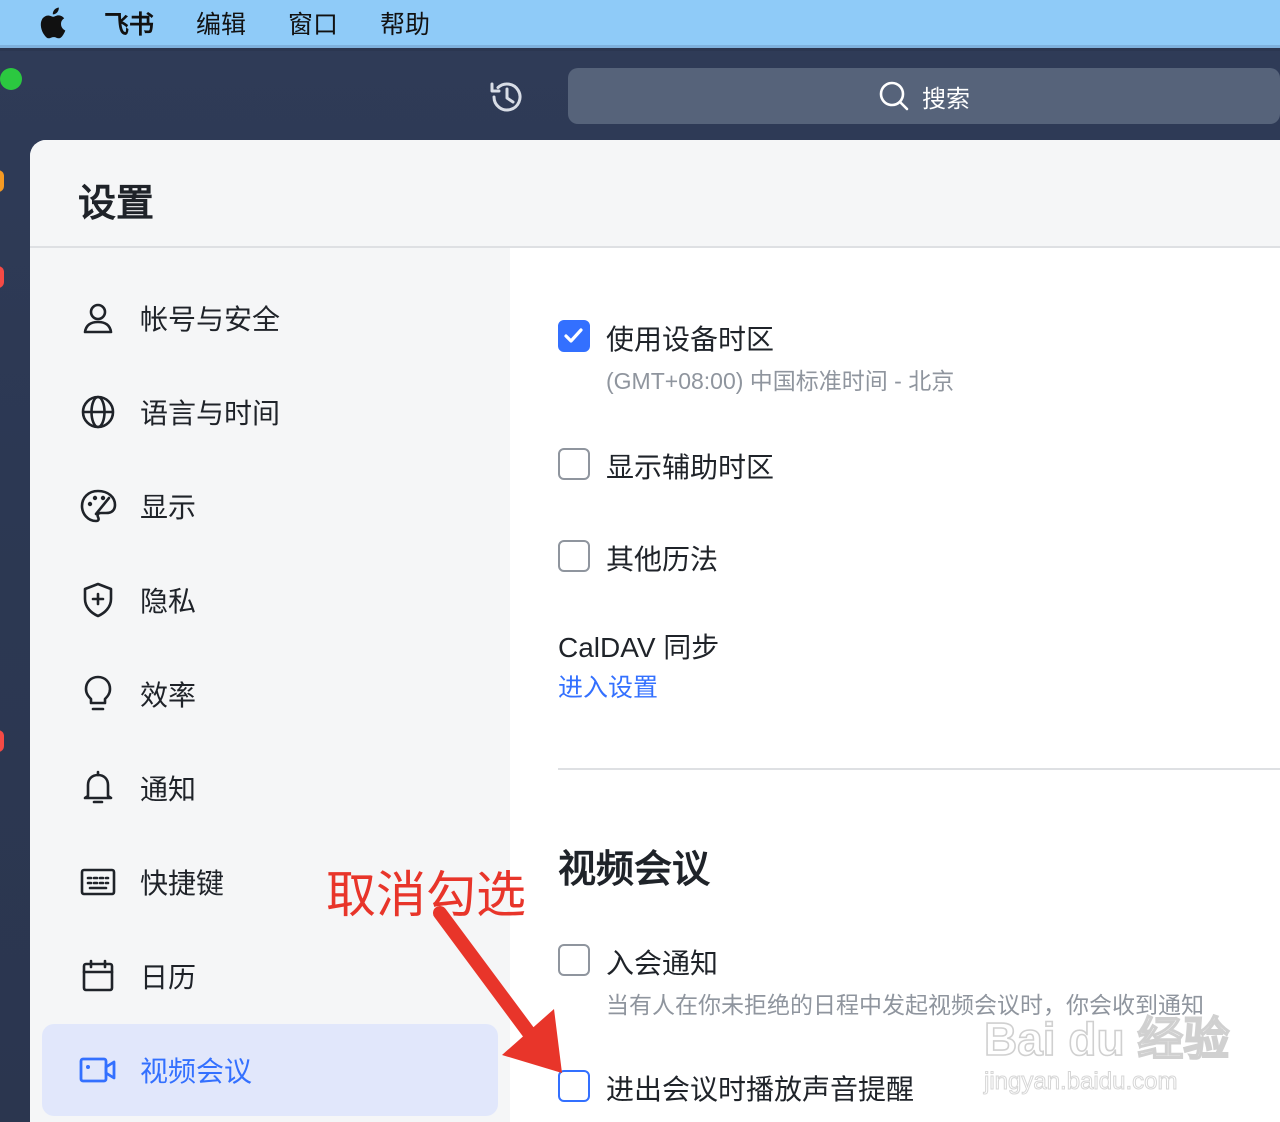 Image resolution: width=1280 pixels, height=1122 pixels. What do you see at coordinates (405, 23) in the screenshot?
I see `menu-help: 帮助` at bounding box center [405, 23].